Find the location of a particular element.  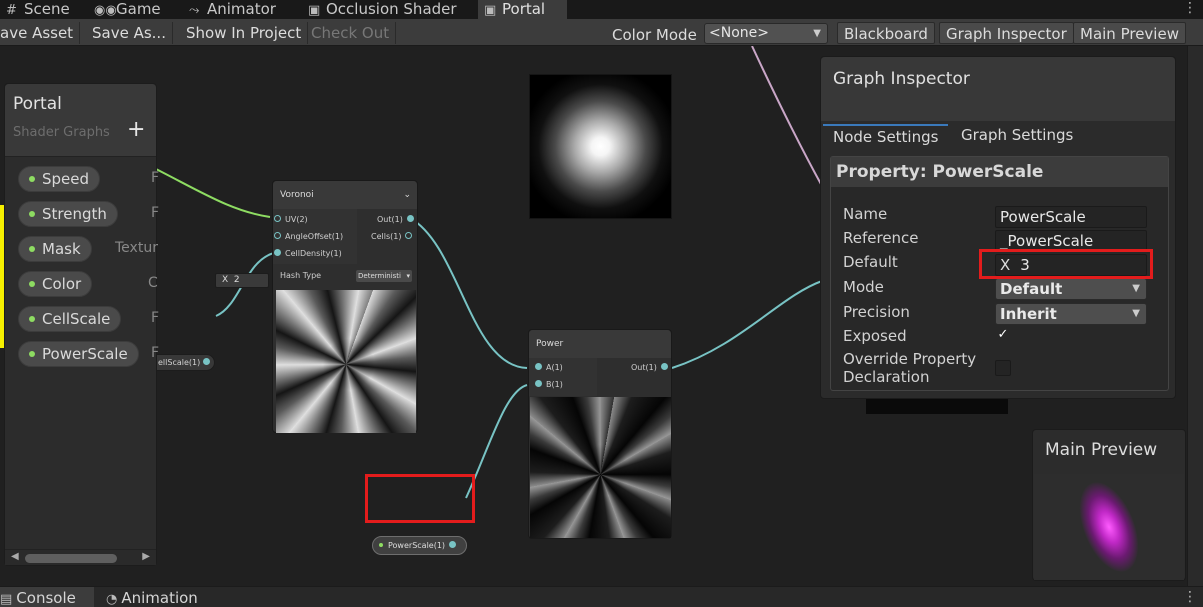

property-type-powerscale: F is located at coordinates (155, 353).